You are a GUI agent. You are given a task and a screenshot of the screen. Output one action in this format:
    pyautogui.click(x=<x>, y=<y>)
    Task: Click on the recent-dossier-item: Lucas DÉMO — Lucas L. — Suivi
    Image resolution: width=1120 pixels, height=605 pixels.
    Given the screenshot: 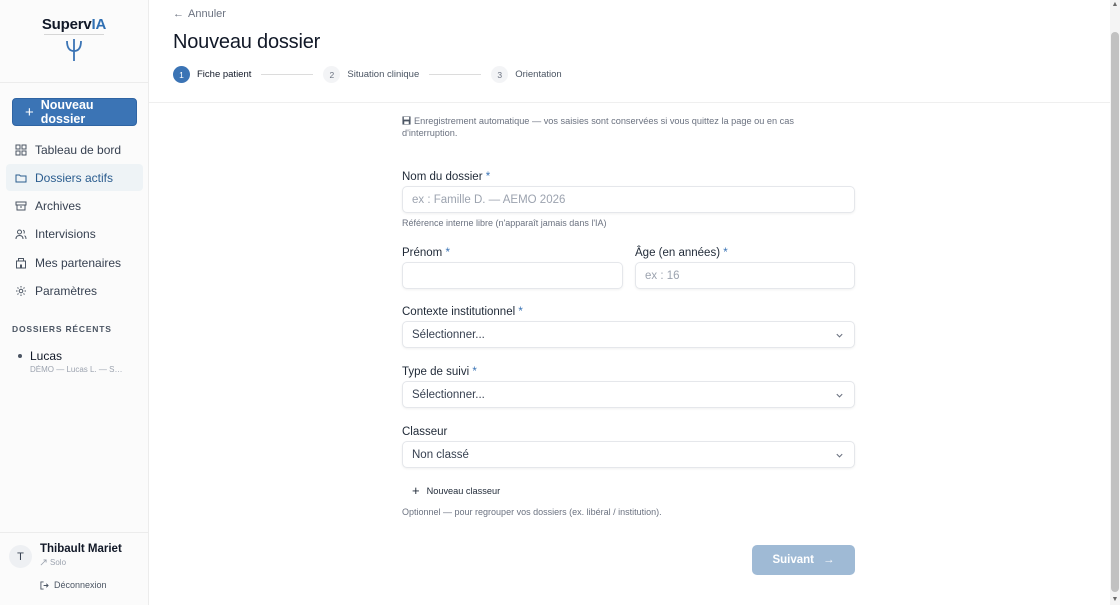 What is the action you would take?
    pyautogui.click(x=75, y=361)
    